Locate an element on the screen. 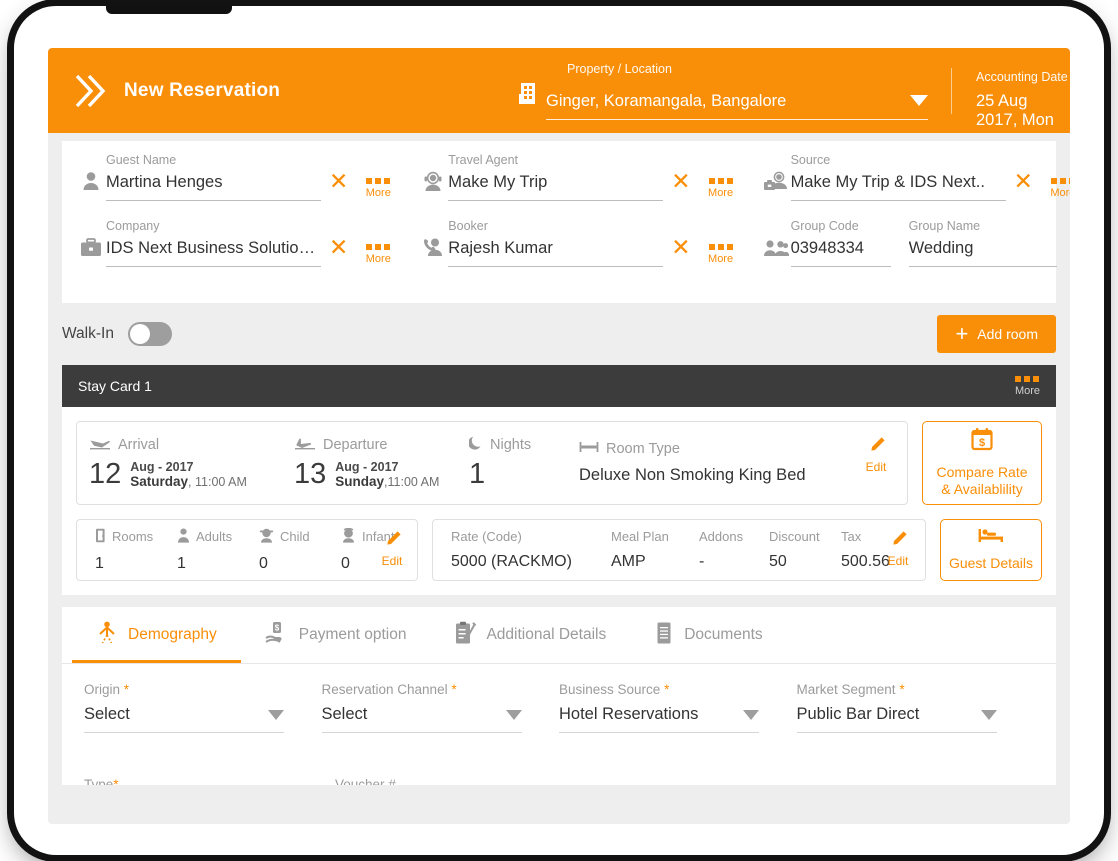  walkin-label: Walk-In is located at coordinates (88, 333).